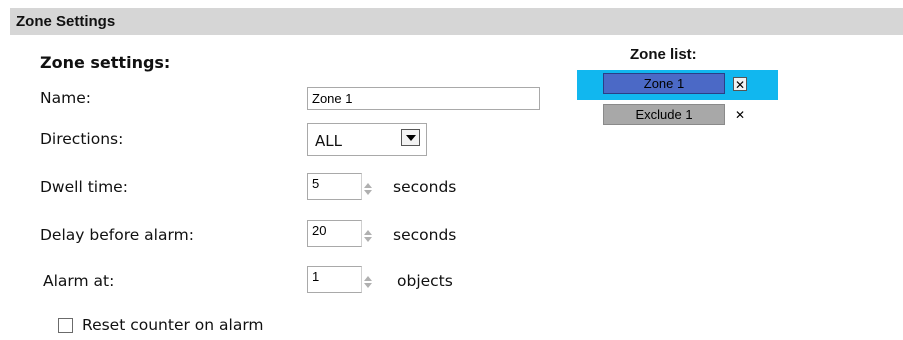 Image resolution: width=903 pixels, height=340 pixels. Describe the element at coordinates (105, 62) in the screenshot. I see `section-title: Zone settings:` at that location.